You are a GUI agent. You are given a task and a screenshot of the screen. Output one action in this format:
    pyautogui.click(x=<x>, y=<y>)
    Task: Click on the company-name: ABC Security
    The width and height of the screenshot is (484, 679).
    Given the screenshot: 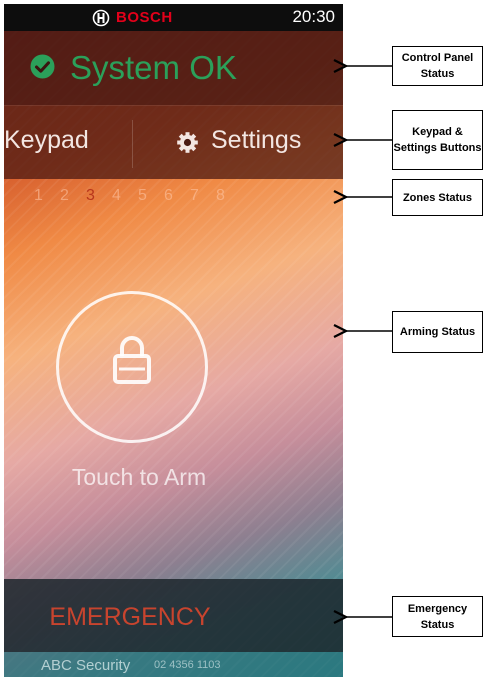 What is the action you would take?
    pyautogui.click(x=86, y=665)
    